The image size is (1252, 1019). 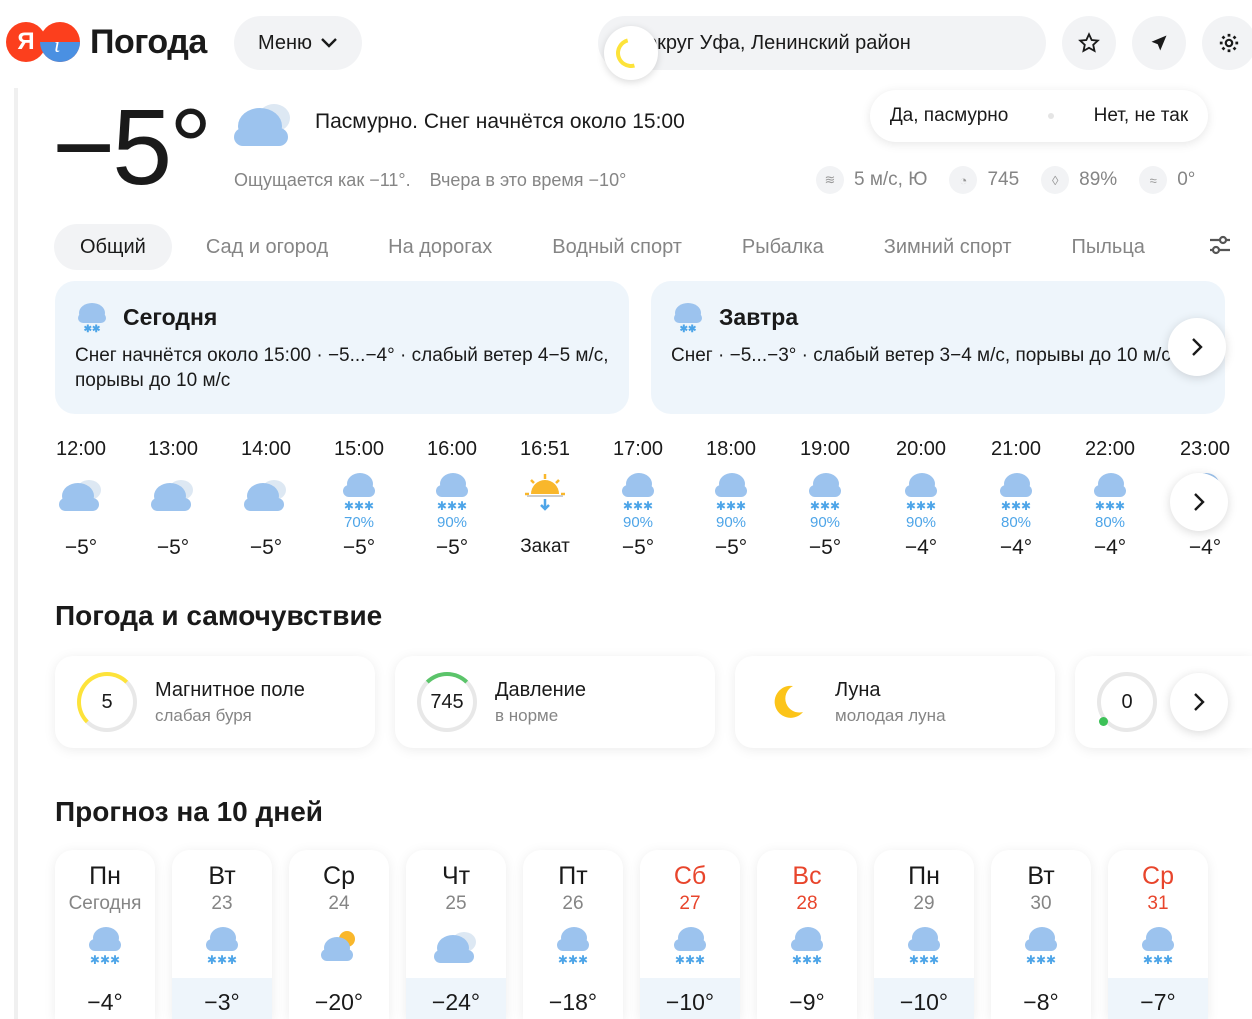 I want to click on hour-item: 13:00 −5°, so click(x=173, y=499).